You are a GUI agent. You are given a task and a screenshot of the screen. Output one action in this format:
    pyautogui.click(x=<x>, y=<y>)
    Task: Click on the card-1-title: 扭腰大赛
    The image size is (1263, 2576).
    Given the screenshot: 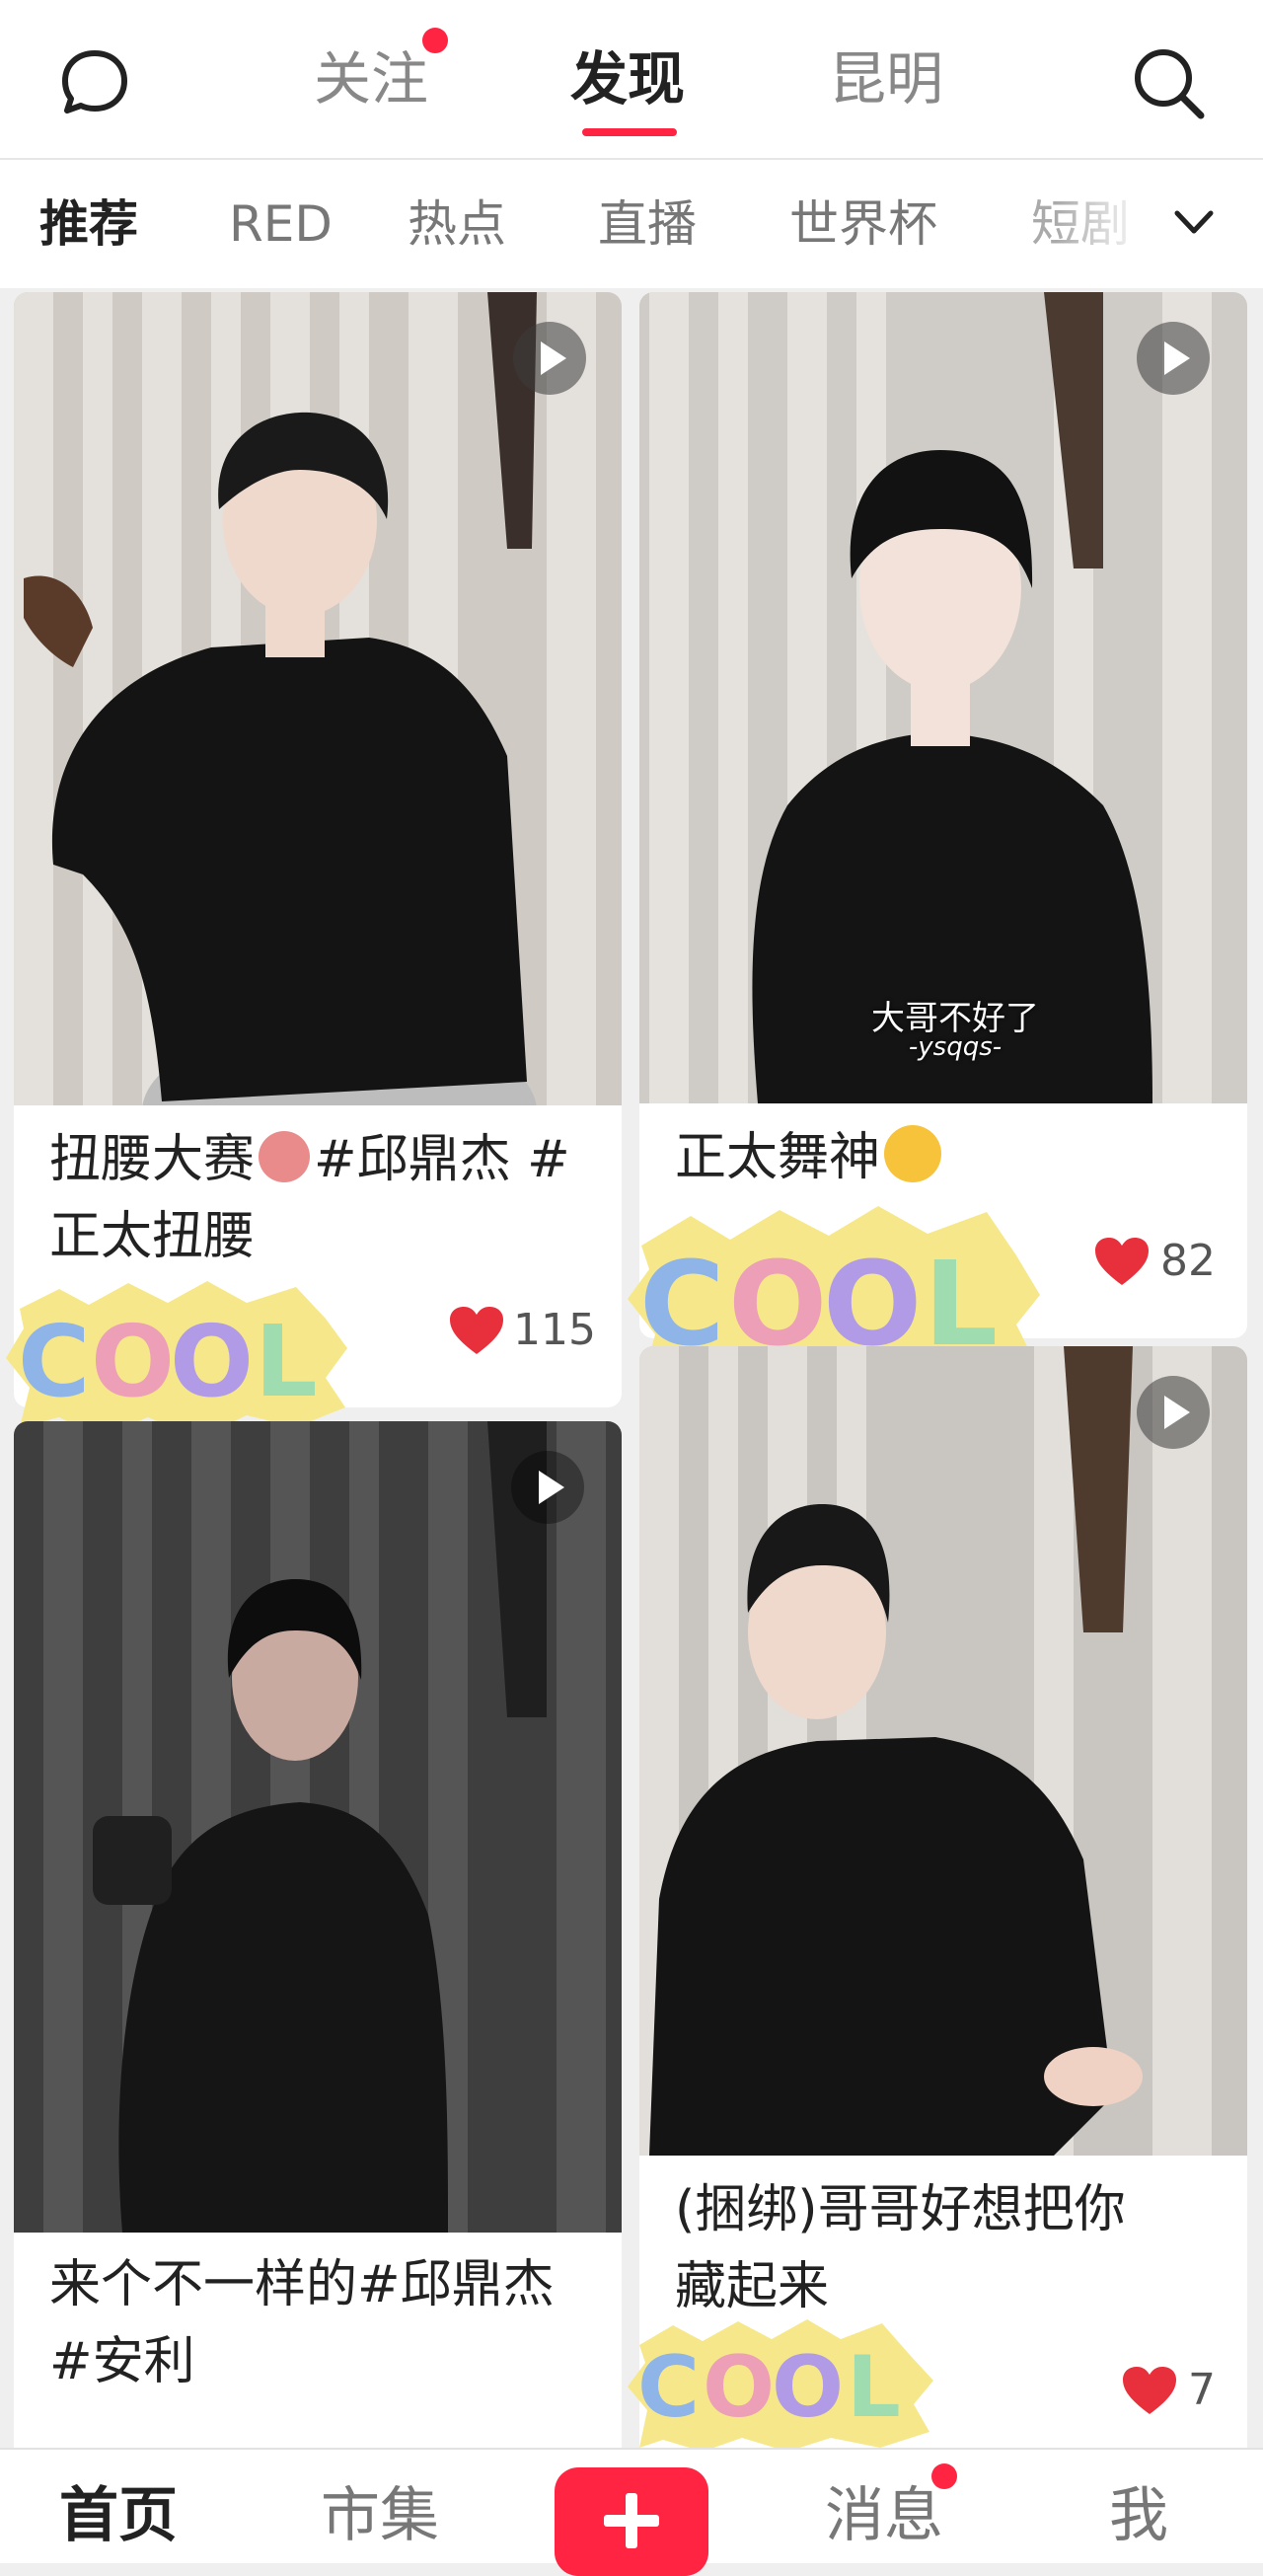 What is the action you would take?
    pyautogui.click(x=152, y=1159)
    